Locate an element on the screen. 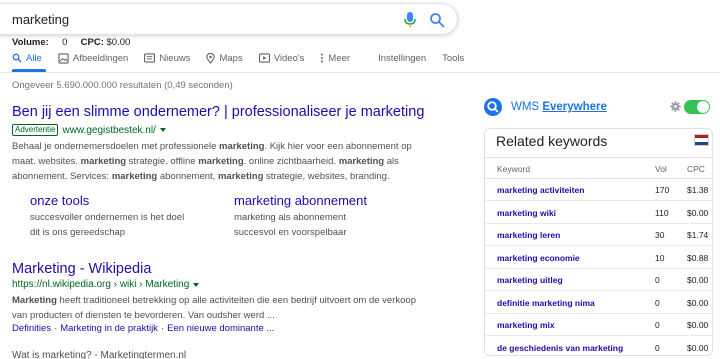 This screenshot has height=359, width=720. snippet-text: abonnement, is located at coordinates (187, 176).